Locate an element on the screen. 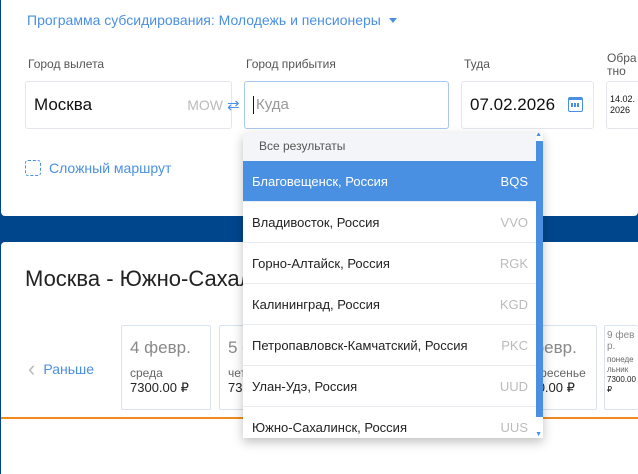  return-date-field: 14.02.2026 is located at coordinates (622, 105).